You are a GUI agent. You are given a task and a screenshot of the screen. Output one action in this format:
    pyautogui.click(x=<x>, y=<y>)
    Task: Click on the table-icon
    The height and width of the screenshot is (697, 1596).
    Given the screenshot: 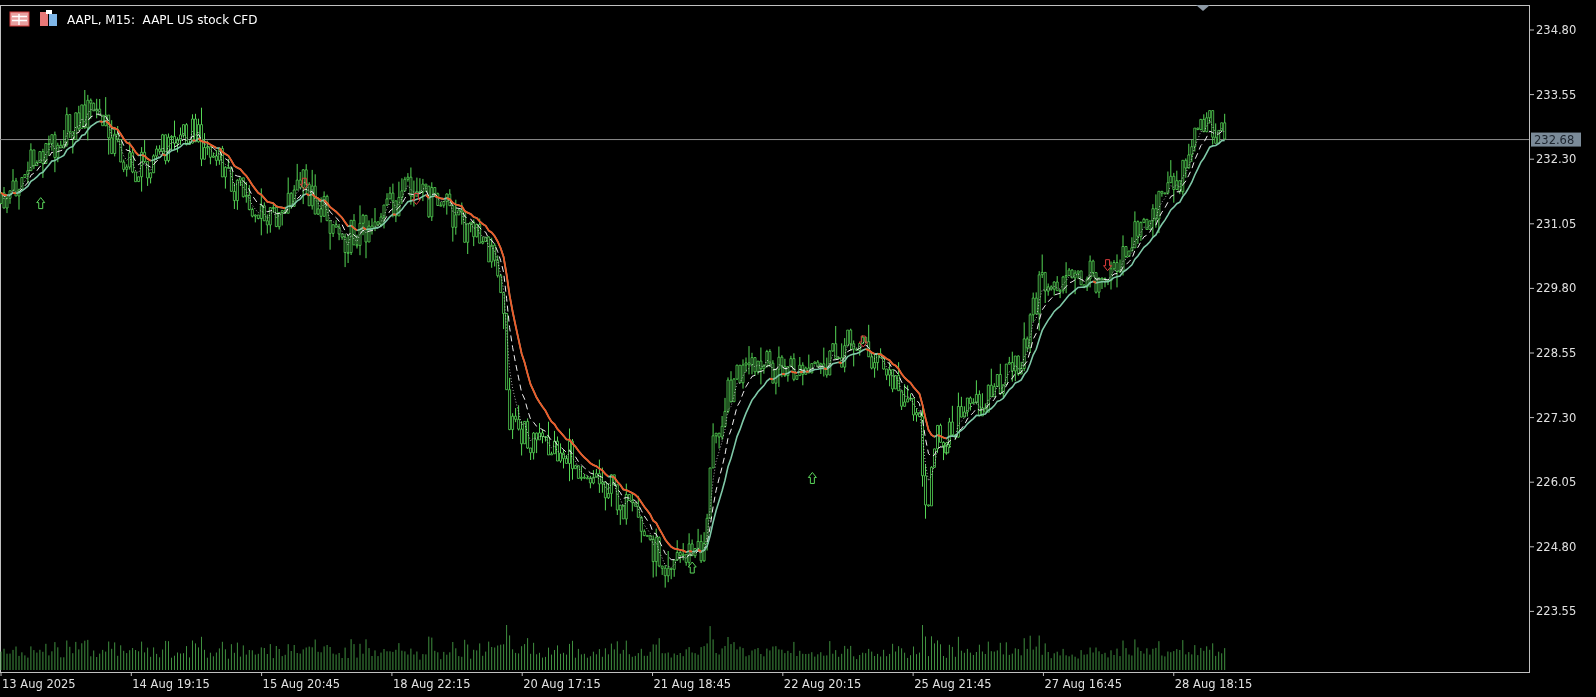 What is the action you would take?
    pyautogui.click(x=19, y=19)
    